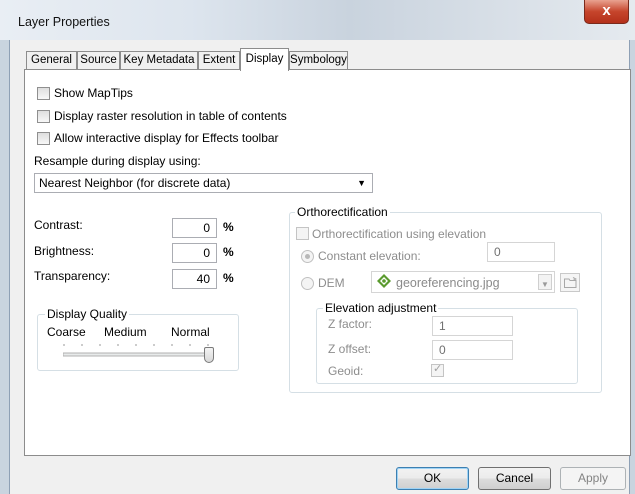 The image size is (635, 494). I want to click on dem-file-name: georeferencing.jpg, so click(448, 283).